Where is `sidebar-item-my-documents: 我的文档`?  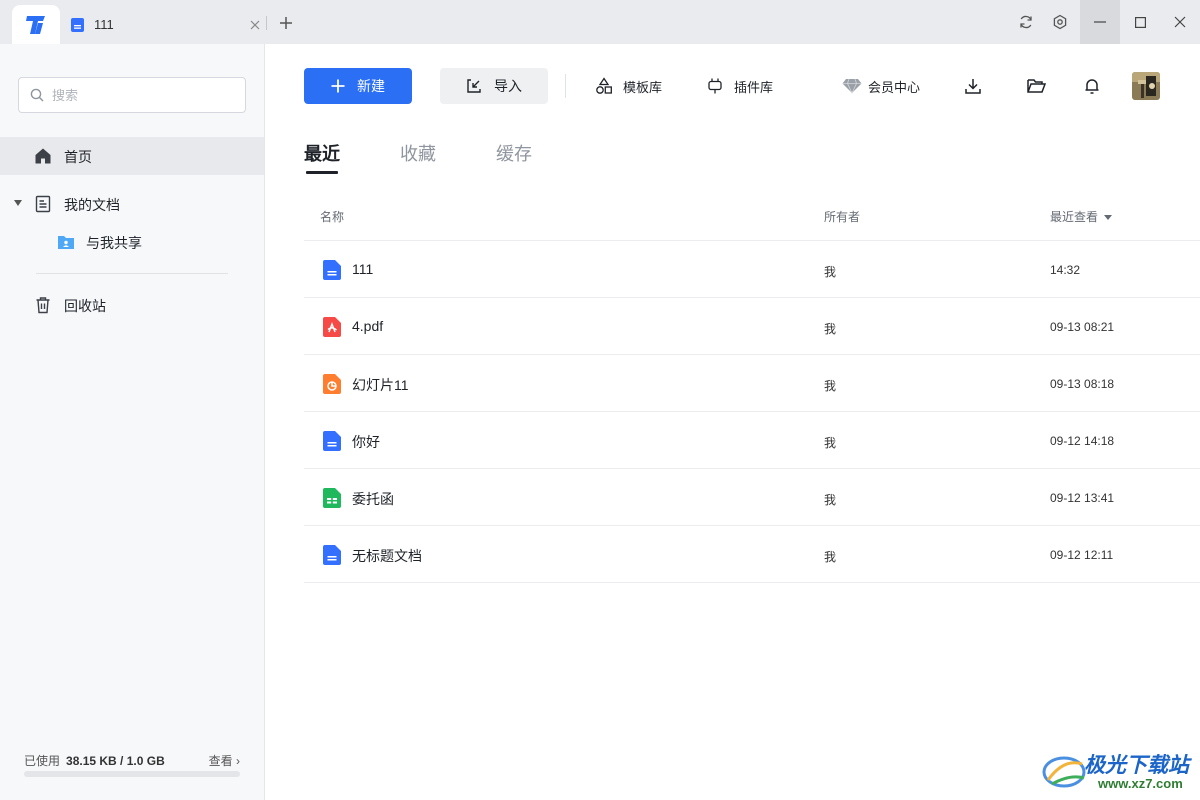 sidebar-item-my-documents: 我的文档 is located at coordinates (132, 204).